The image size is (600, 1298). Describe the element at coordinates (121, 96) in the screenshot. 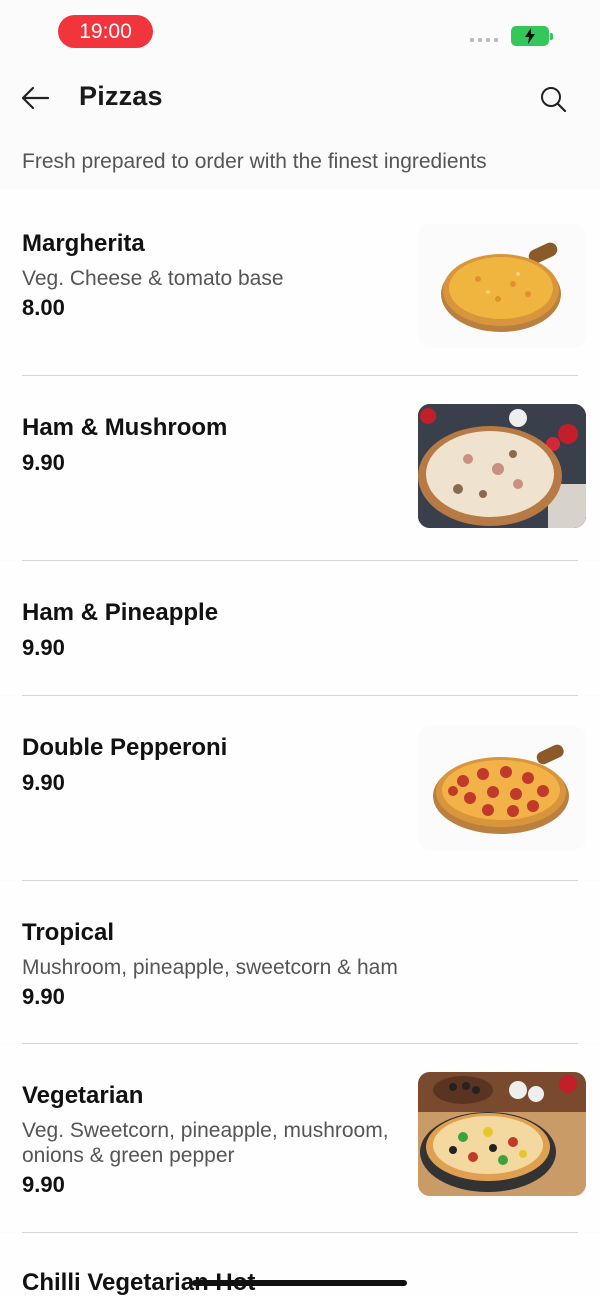

I see `page-title: Pizzas` at that location.